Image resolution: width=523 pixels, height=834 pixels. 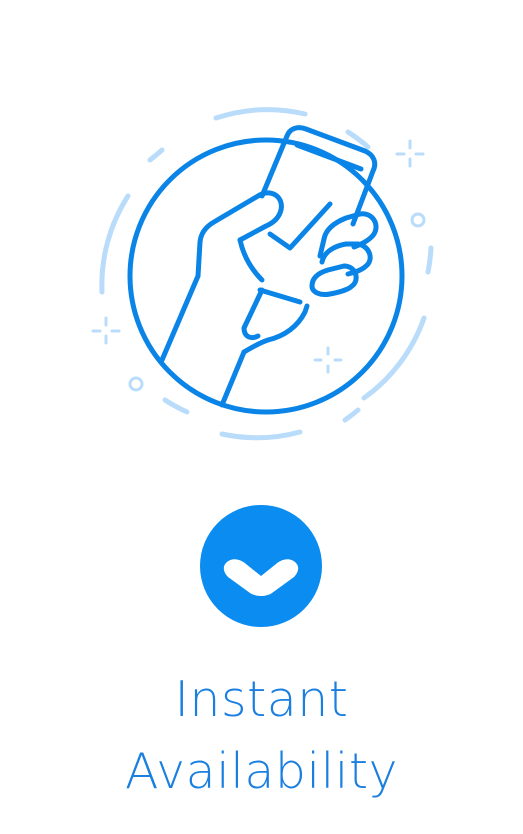 I want to click on chevron-down-icon, so click(x=261, y=566).